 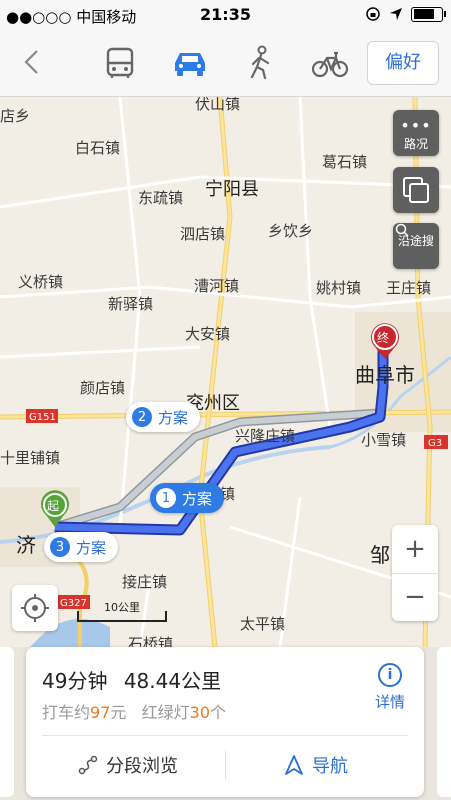 I want to click on lights-suffix: 个, so click(x=218, y=712).